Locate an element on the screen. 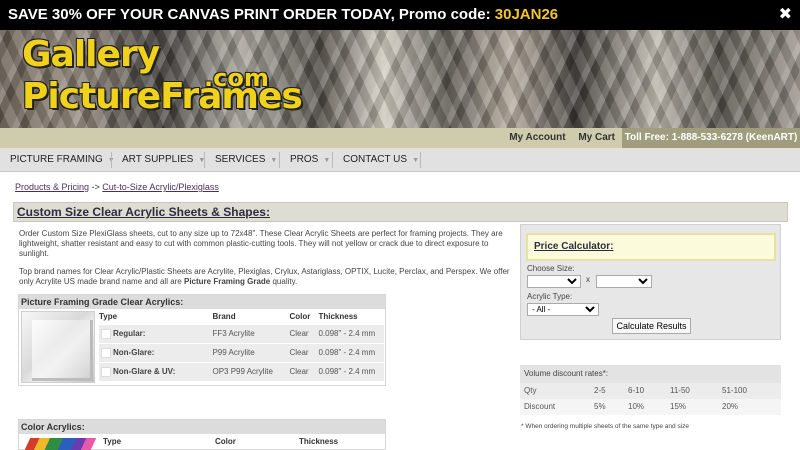  color-acrylics-image is located at coordinates (60, 444).